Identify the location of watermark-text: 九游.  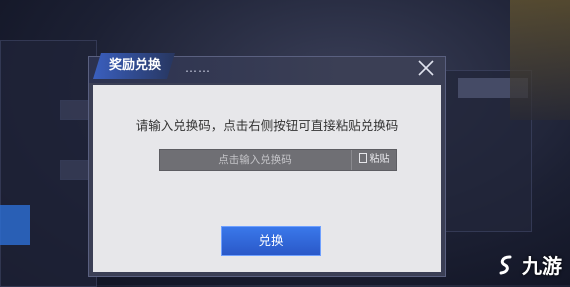
(542, 266).